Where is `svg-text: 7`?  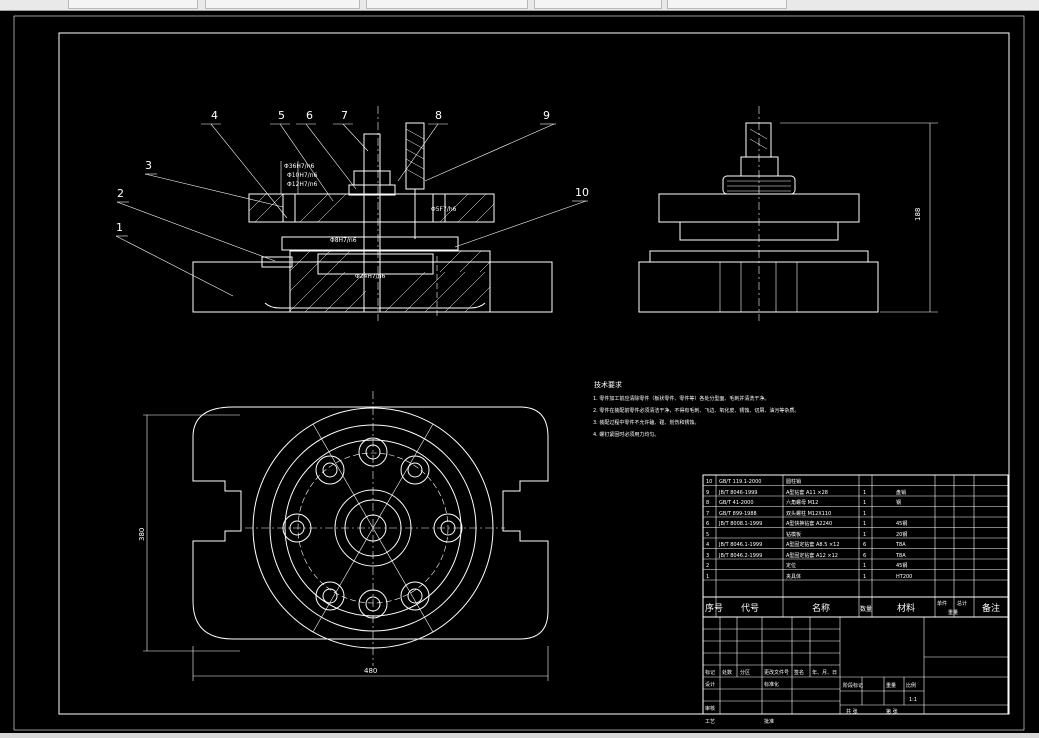 svg-text: 7 is located at coordinates (707, 514).